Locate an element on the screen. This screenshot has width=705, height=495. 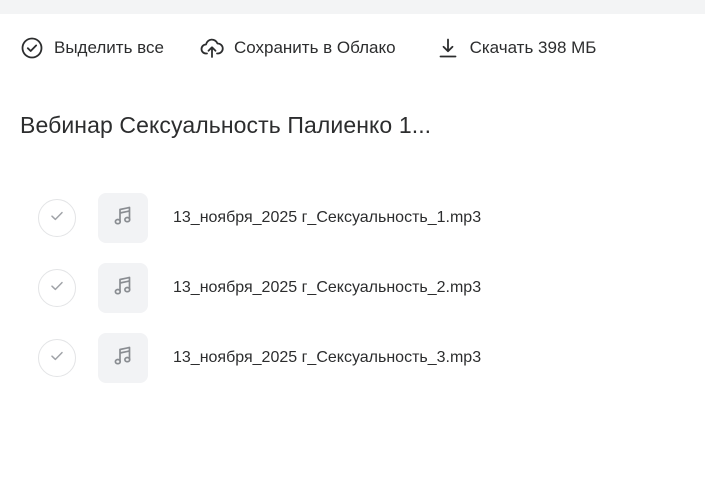
file-row: 13_ноября_2025 г_Сексуальность_2.mp3 is located at coordinates (358, 288).